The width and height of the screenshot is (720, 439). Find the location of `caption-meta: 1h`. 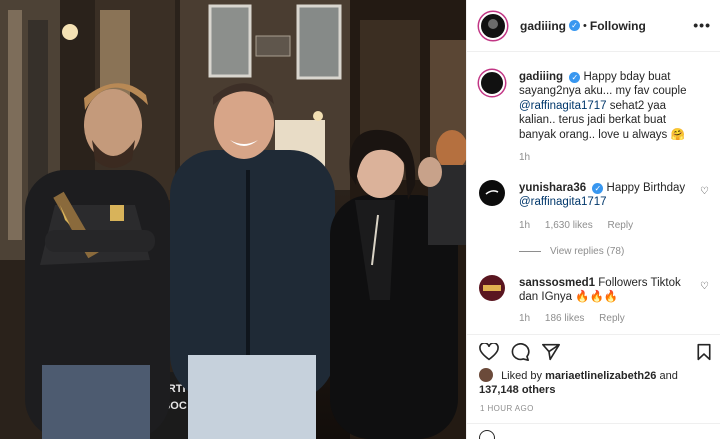

caption-meta: 1h is located at coordinates (530, 157).